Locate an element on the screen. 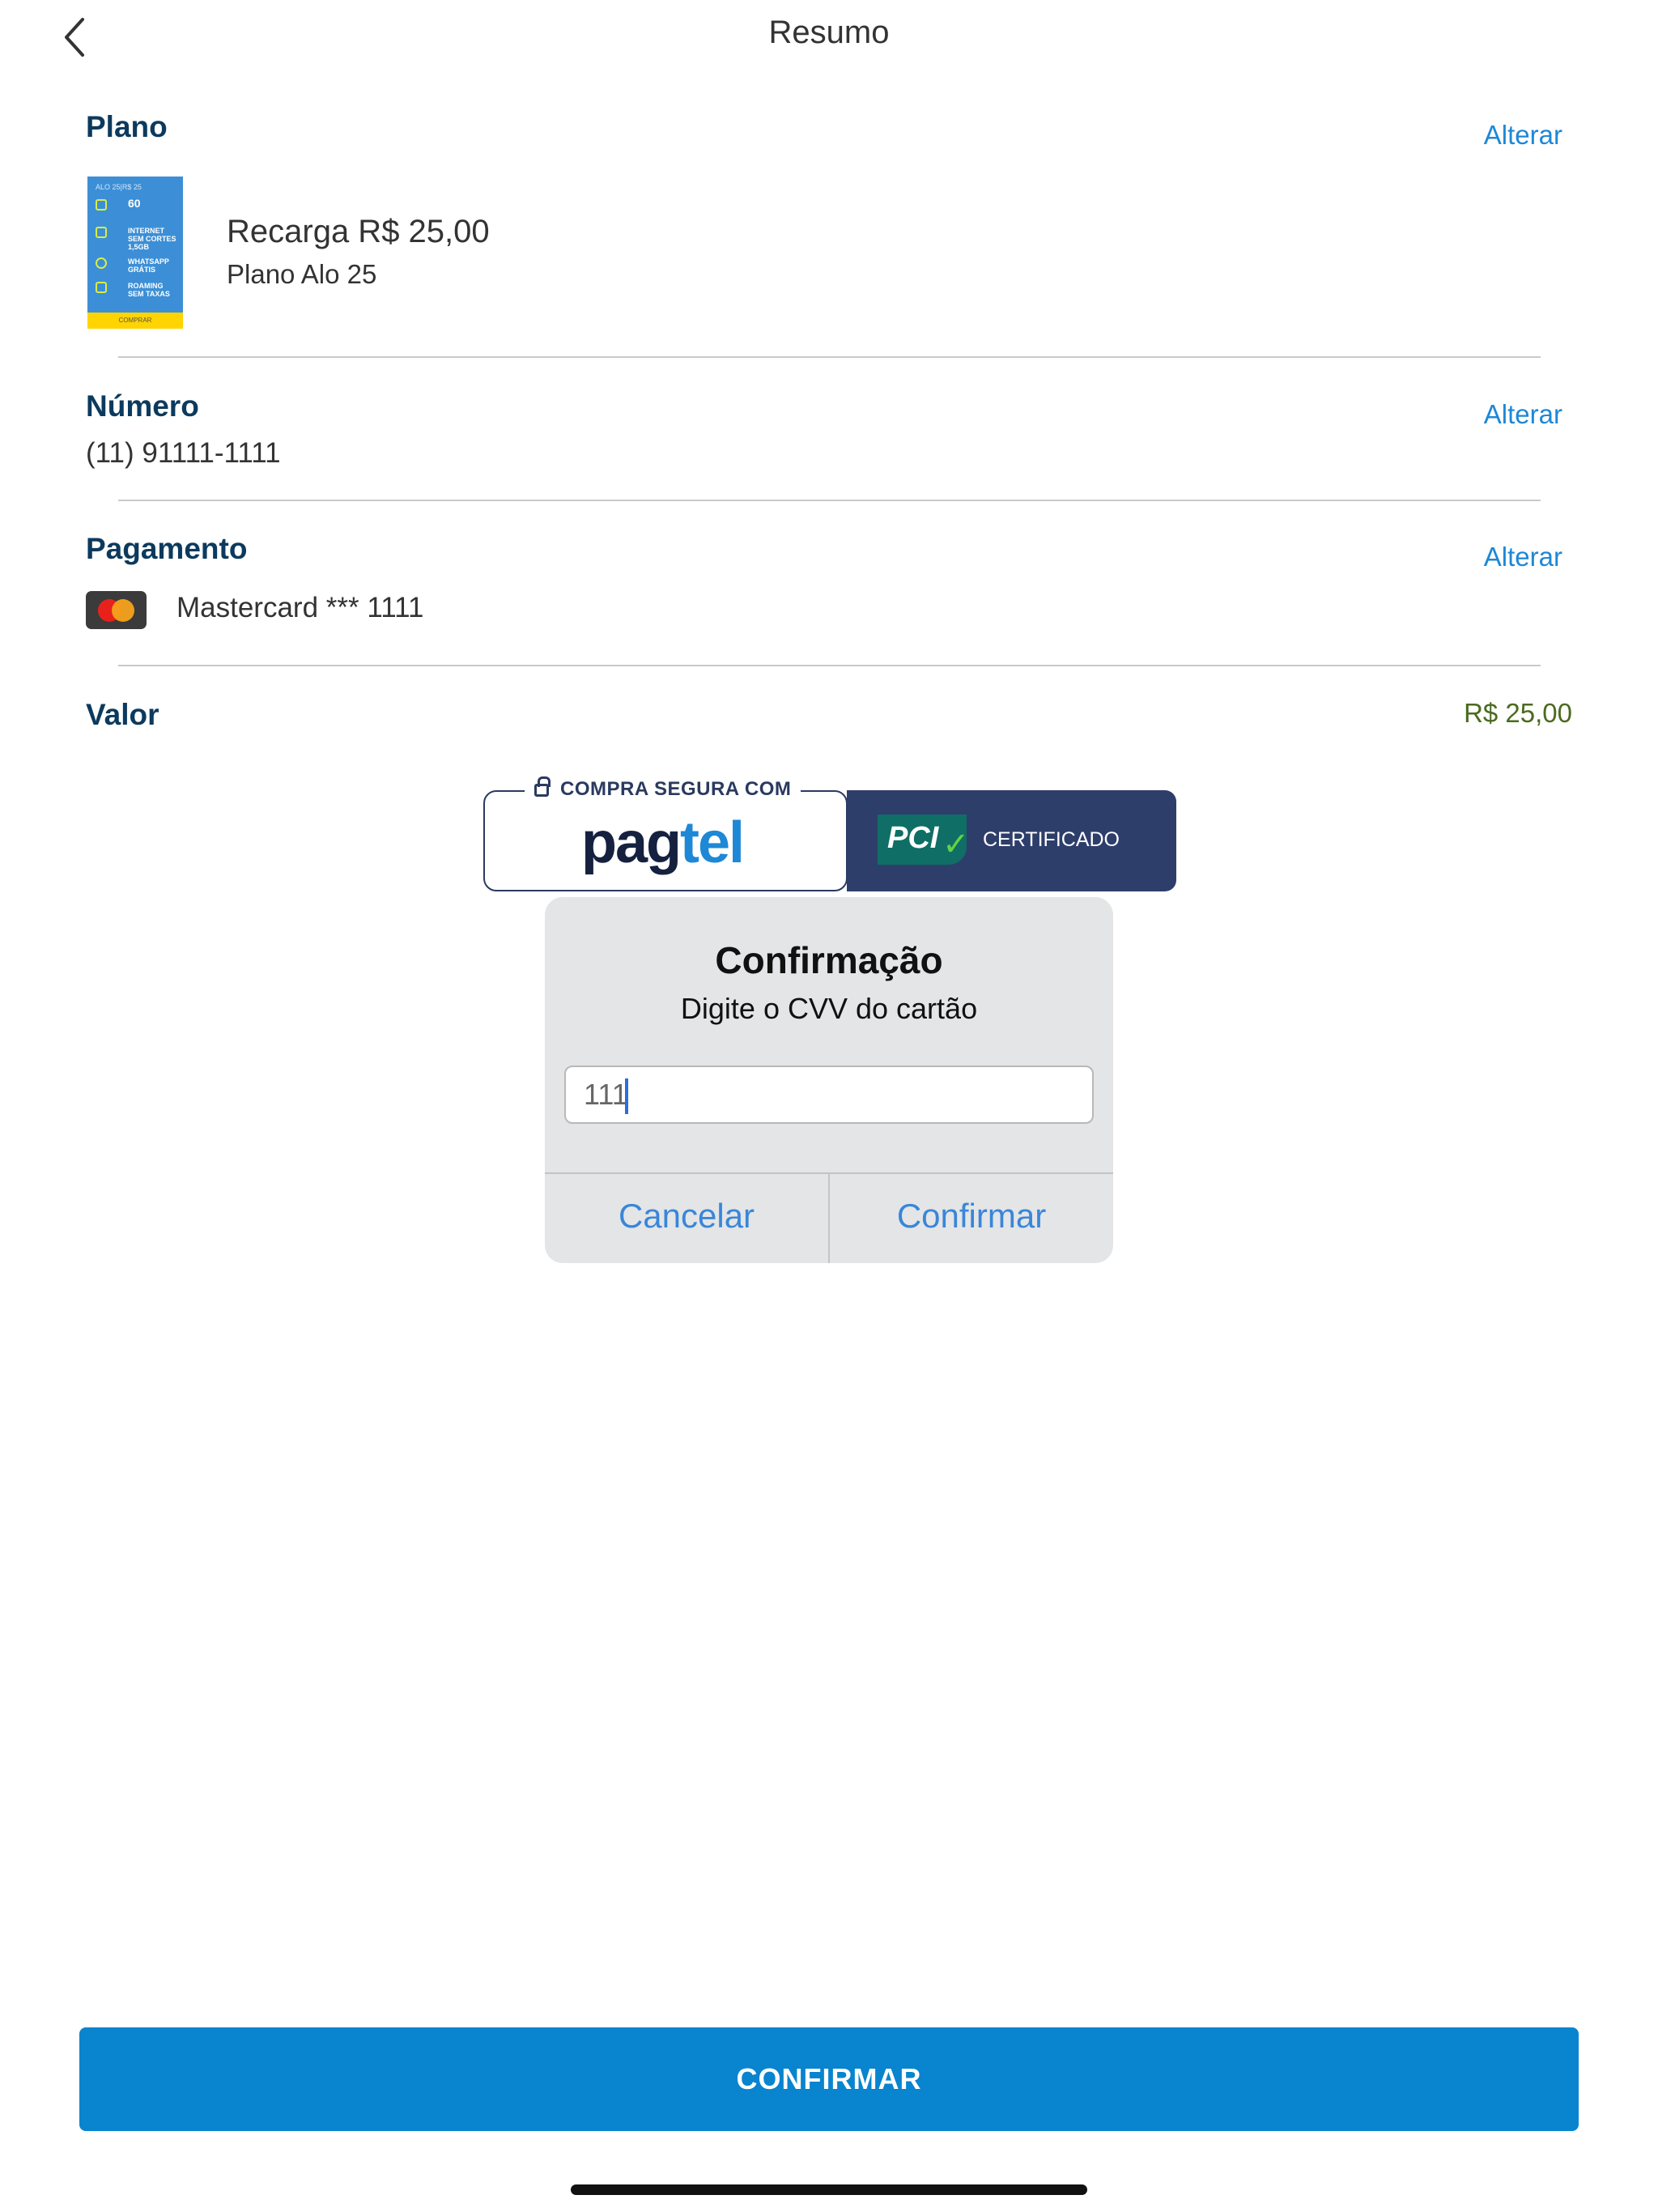 This screenshot has height=2212, width=1658. confirm-button: CONFIRMAR is located at coordinates (829, 2079).